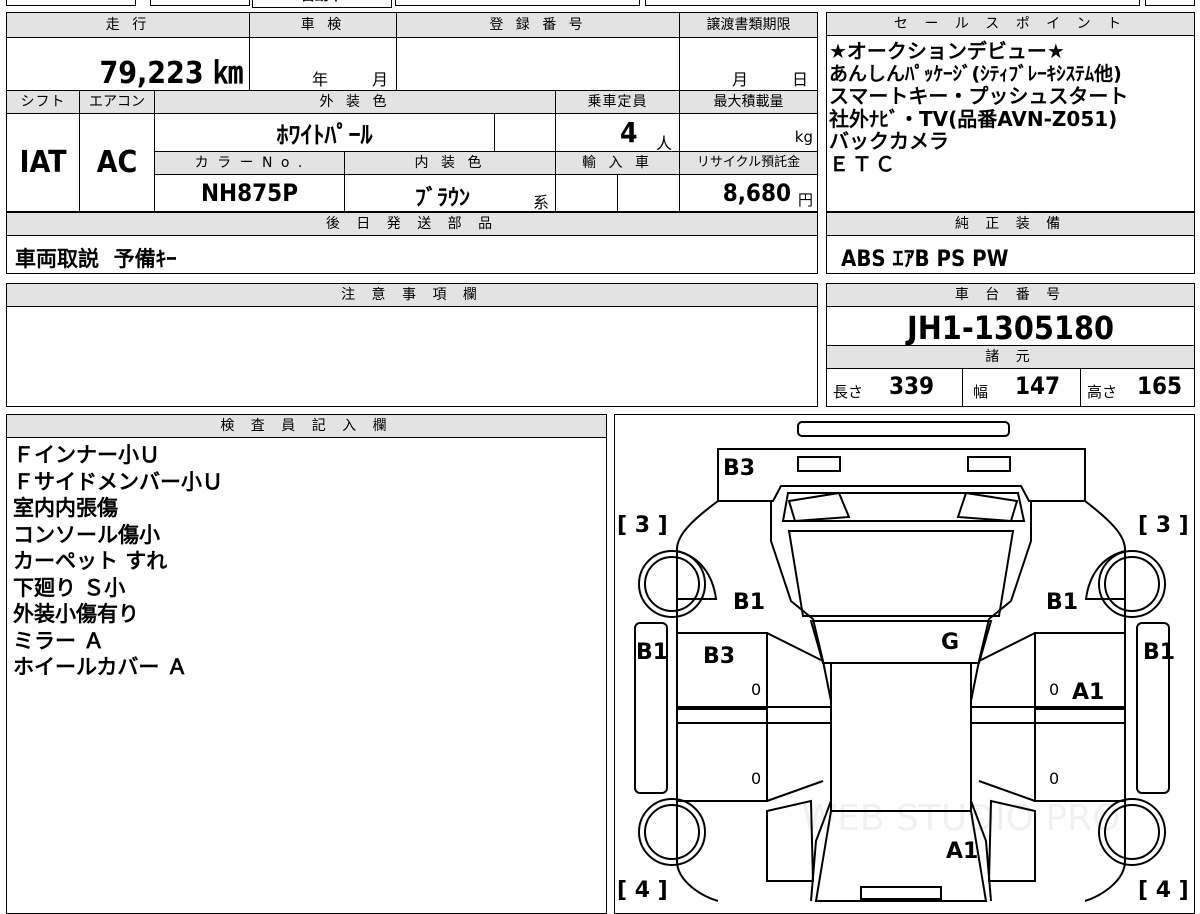 Image resolution: width=1200 pixels, height=914 pixels. I want to click on inspector-note: 室内内張傷, so click(65, 508).